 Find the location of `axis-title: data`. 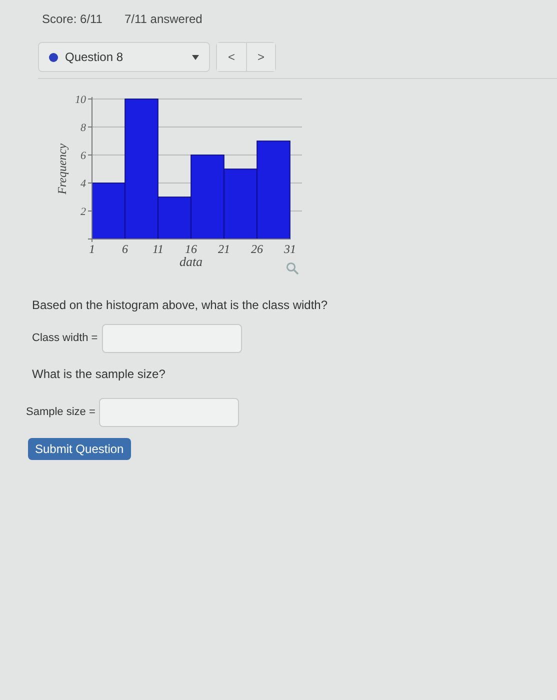

axis-title: data is located at coordinates (191, 261).